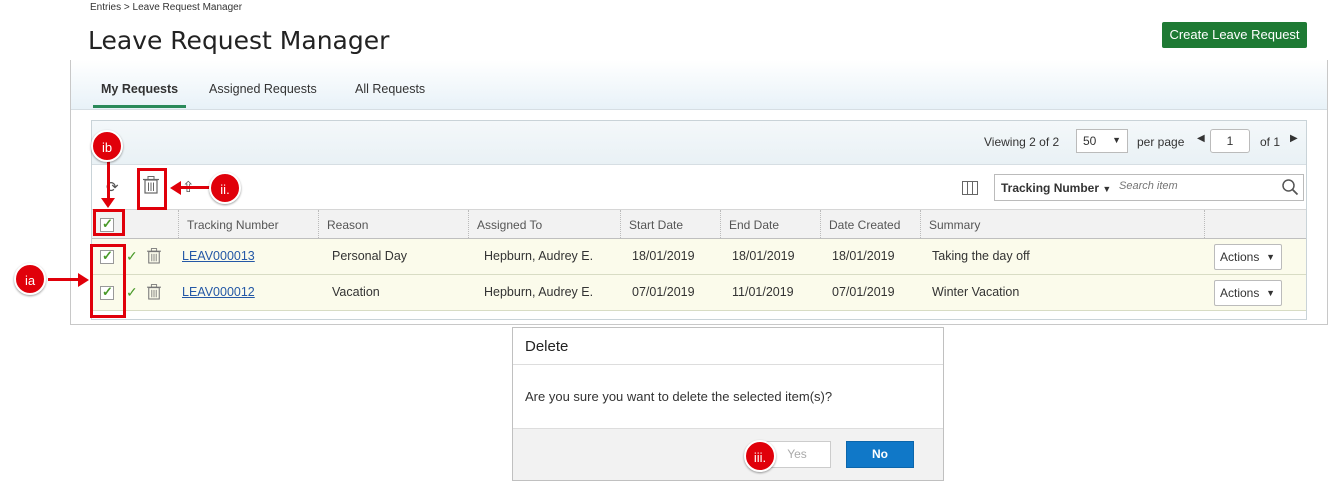 The image size is (1328, 491). I want to click on callout-arrowhead-ii, so click(175, 188).